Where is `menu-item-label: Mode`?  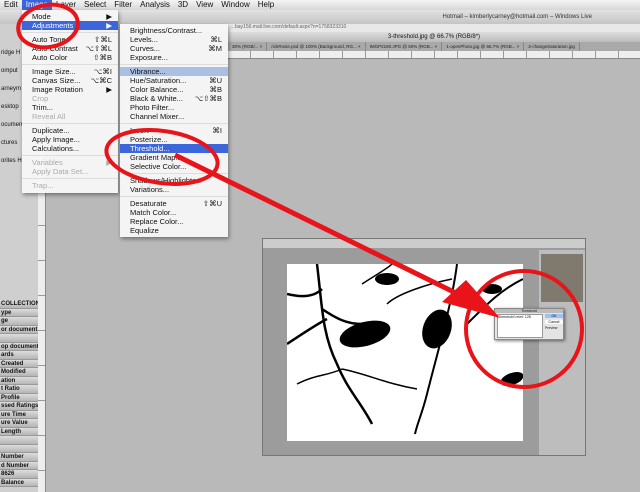 menu-item-label: Mode is located at coordinates (41, 16).